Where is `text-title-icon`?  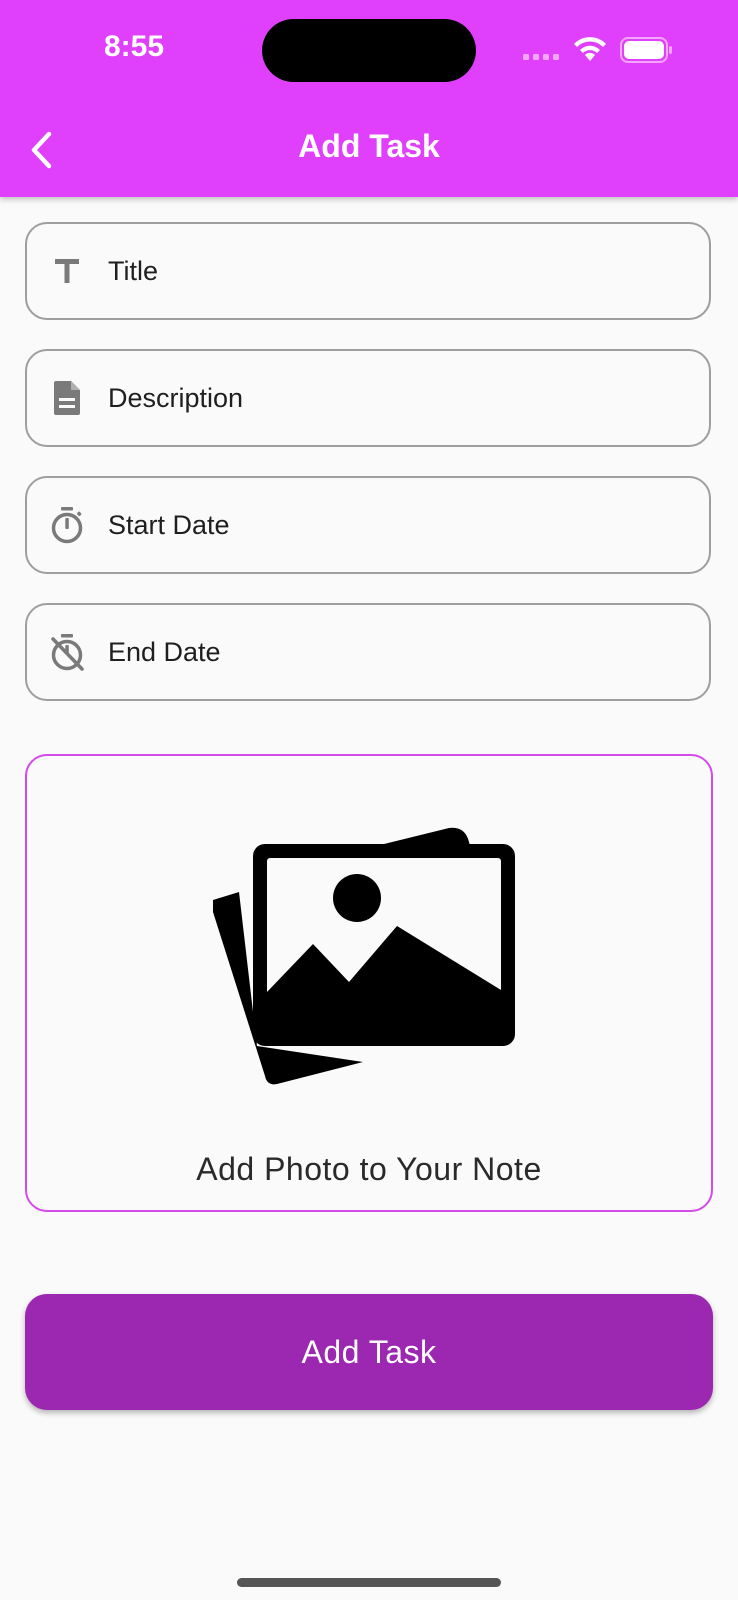
text-title-icon is located at coordinates (67, 271).